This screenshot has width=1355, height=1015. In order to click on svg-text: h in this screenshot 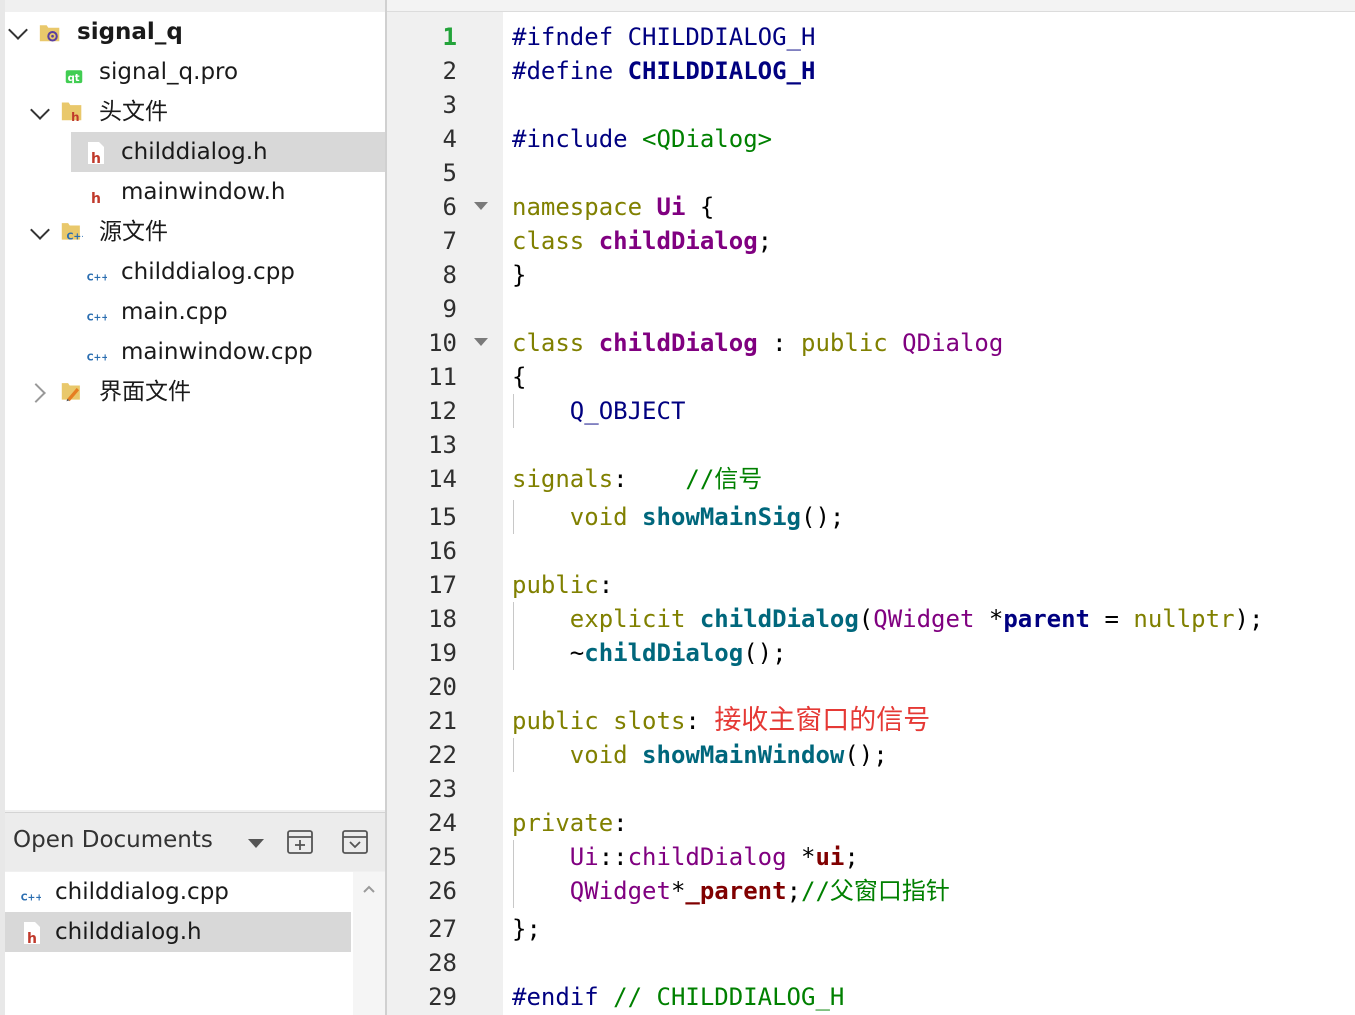, I will do `click(96, 158)`.